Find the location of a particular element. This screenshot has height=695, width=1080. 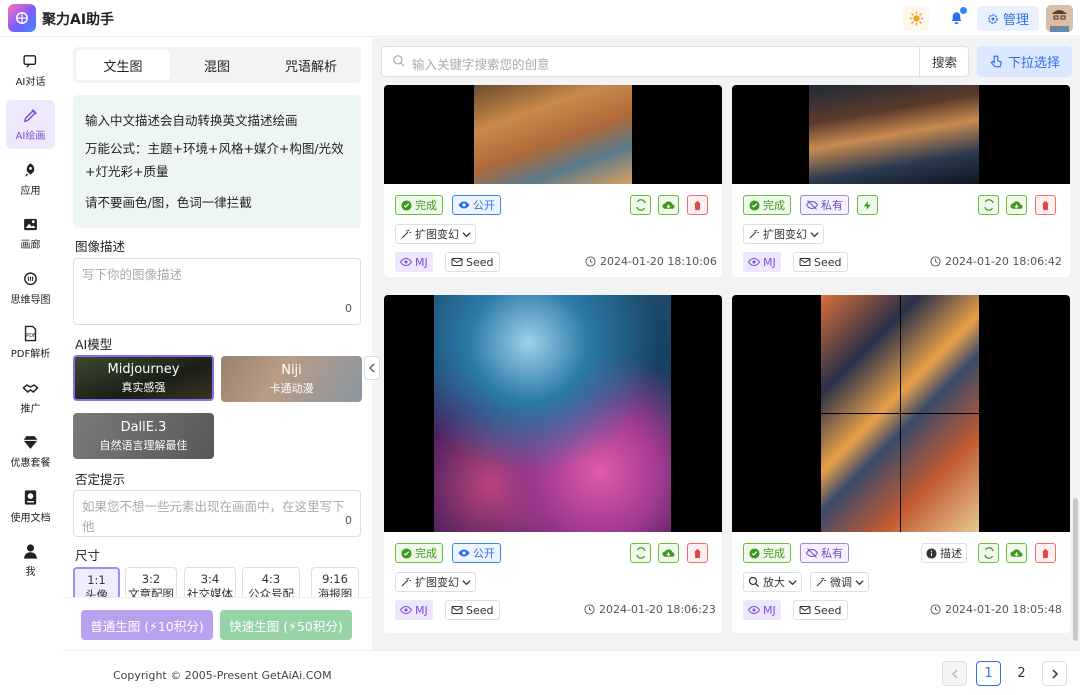

time-text: 2024-01-20 18:10:06 is located at coordinates (658, 261).